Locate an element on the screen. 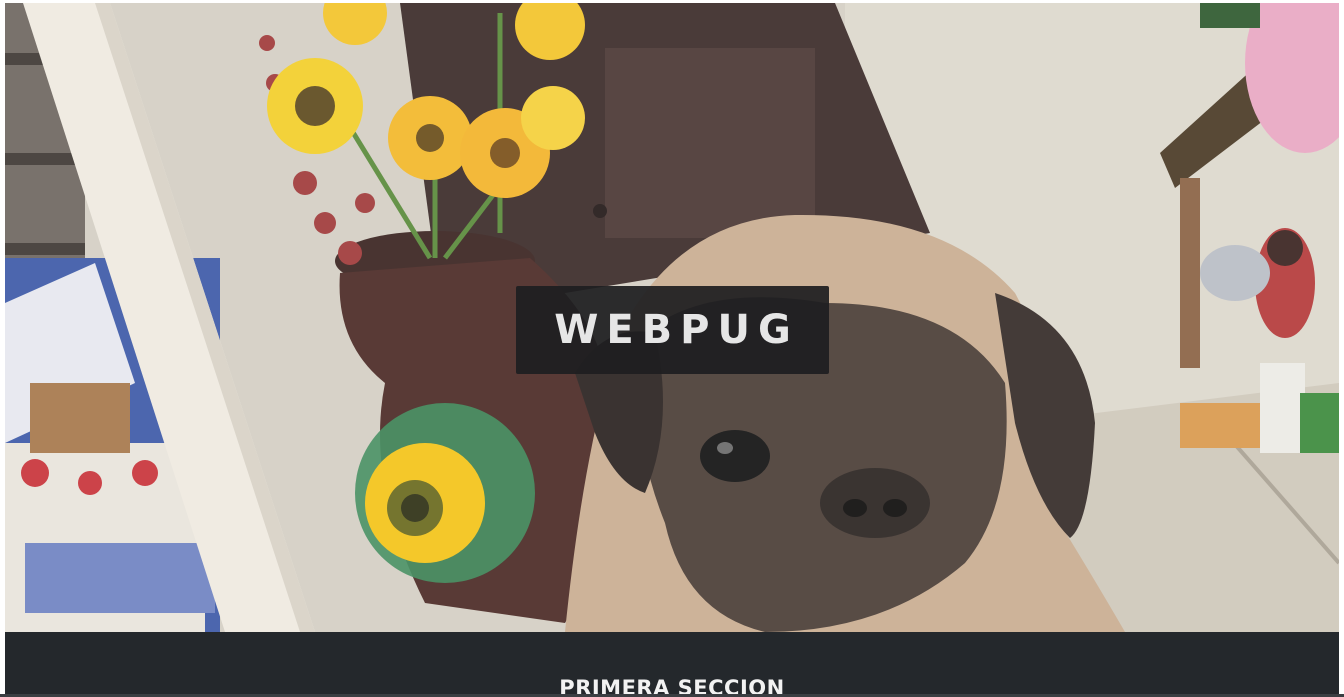 The width and height of the screenshot is (1344, 697). brand-title-box: WEBPUG is located at coordinates (672, 330).